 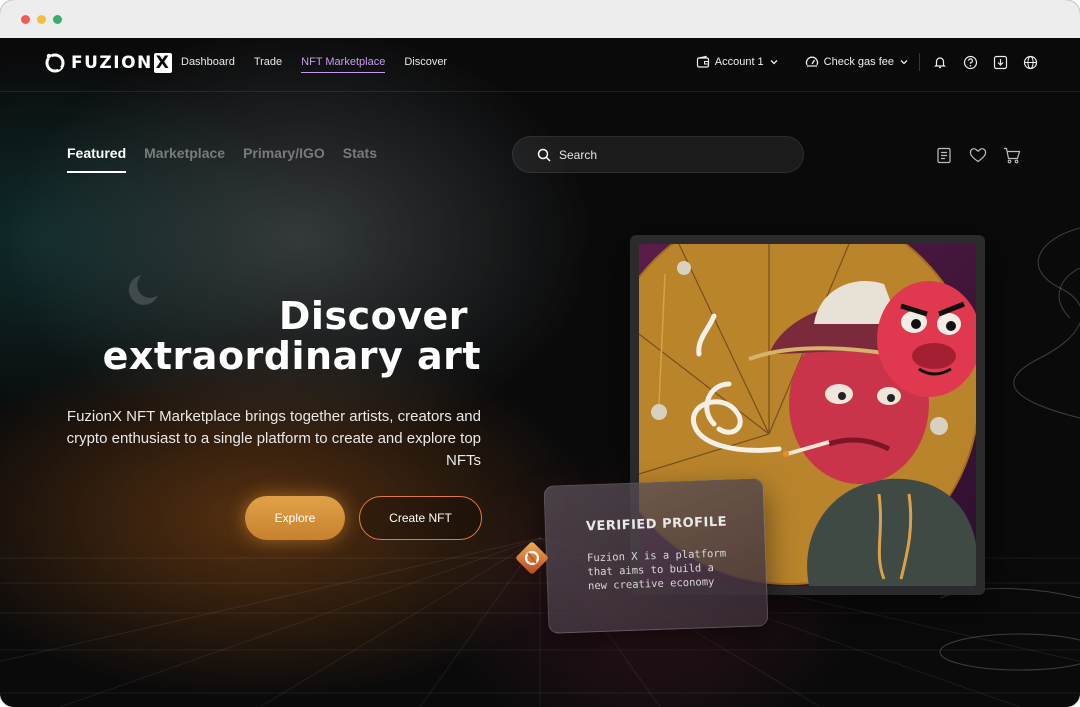 I want to click on help-button, so click(x=970, y=62).